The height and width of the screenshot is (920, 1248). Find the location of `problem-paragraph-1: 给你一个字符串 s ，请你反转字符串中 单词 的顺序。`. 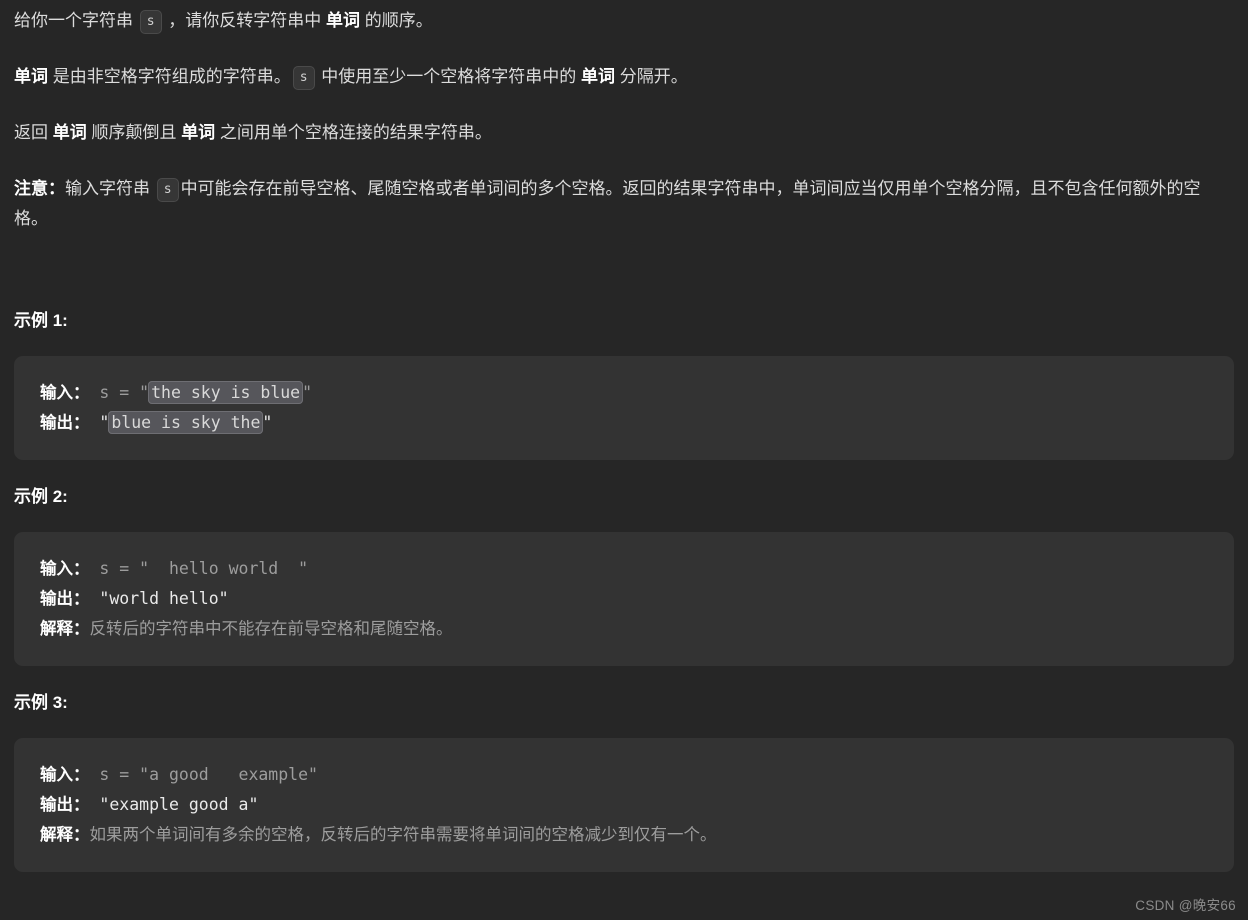

problem-paragraph-1: 给你一个字符串 s ，请你反转字符串中 单词 的顺序。 is located at coordinates (624, 18).